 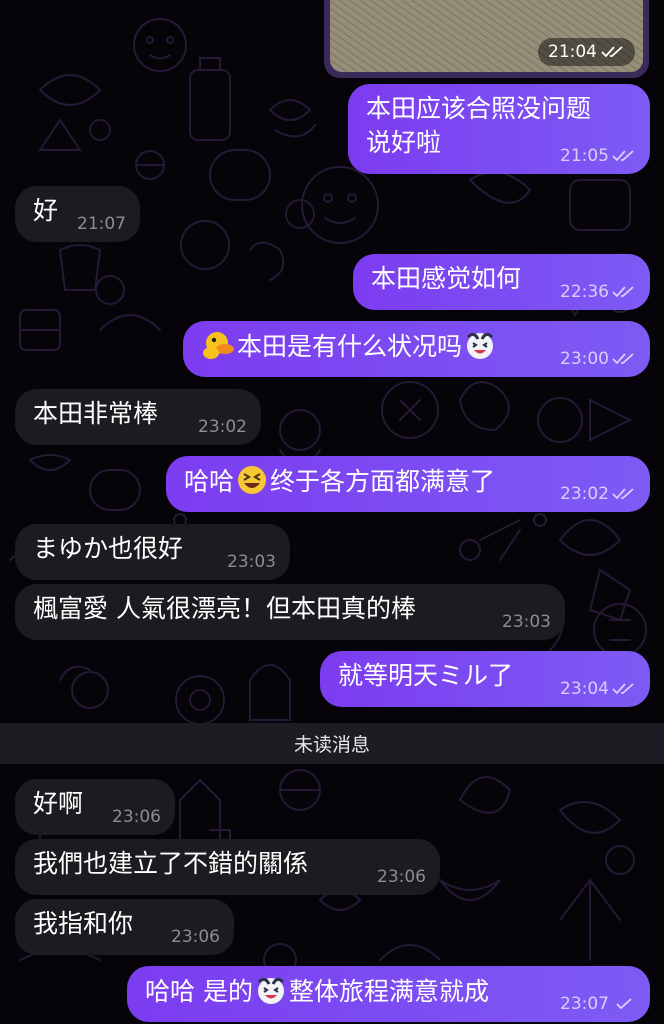 I want to click on message-text: 好, so click(x=46, y=210).